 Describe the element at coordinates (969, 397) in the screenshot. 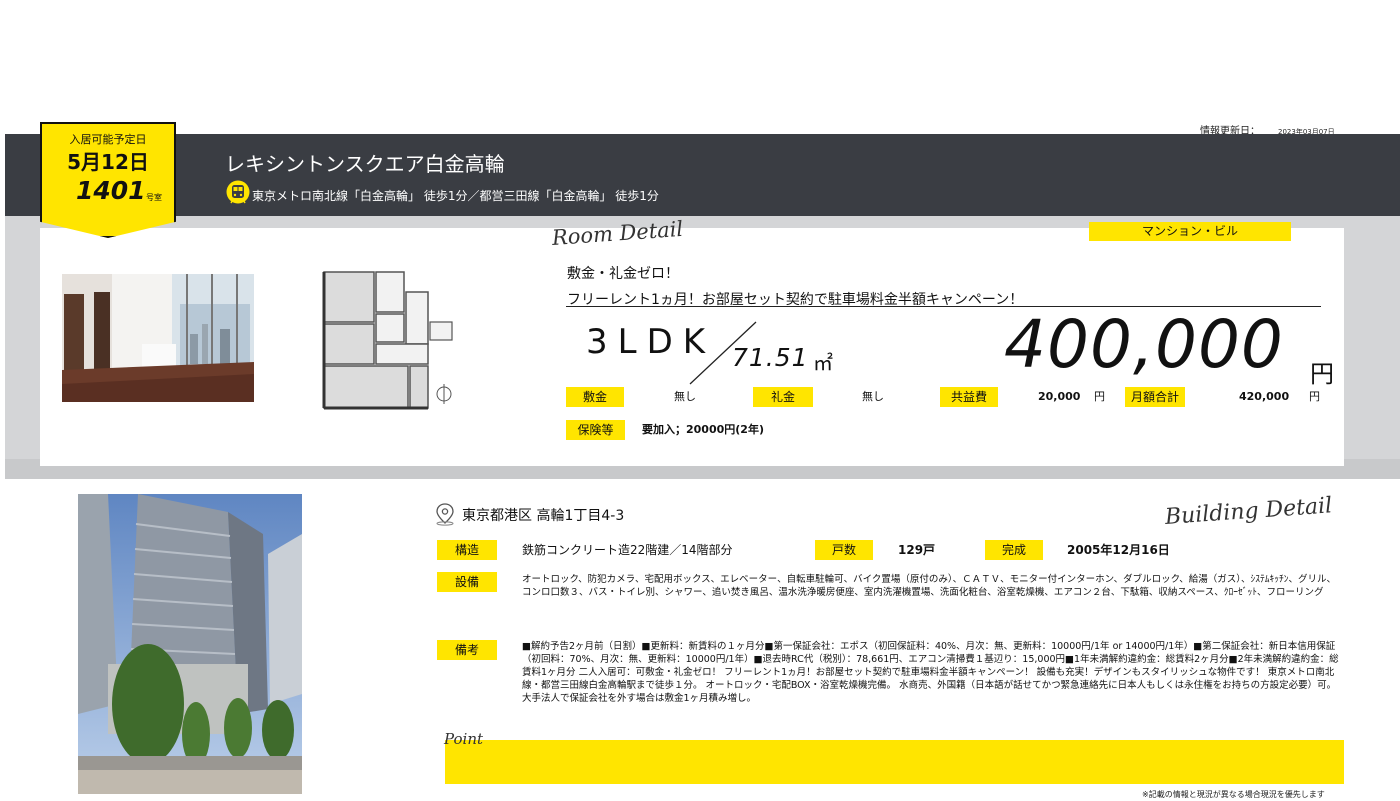

I see `common-fee-label: 共益費` at that location.